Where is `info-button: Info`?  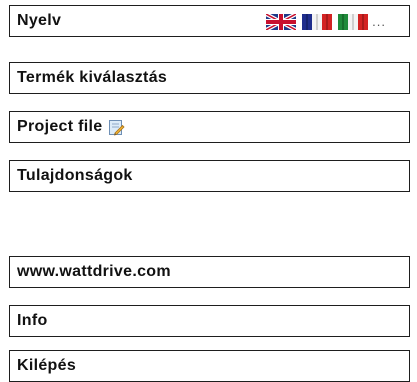 info-button: Info is located at coordinates (209, 321).